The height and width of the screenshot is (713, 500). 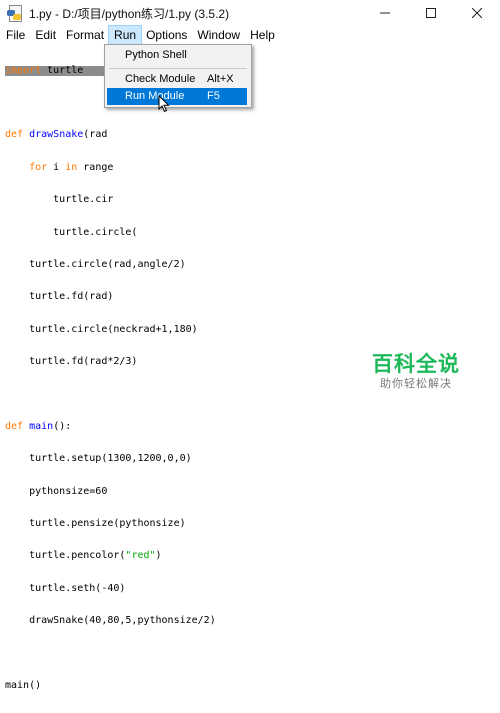 What do you see at coordinates (416, 383) in the screenshot?
I see `watermark-subtitle: 助你轻松解决` at bounding box center [416, 383].